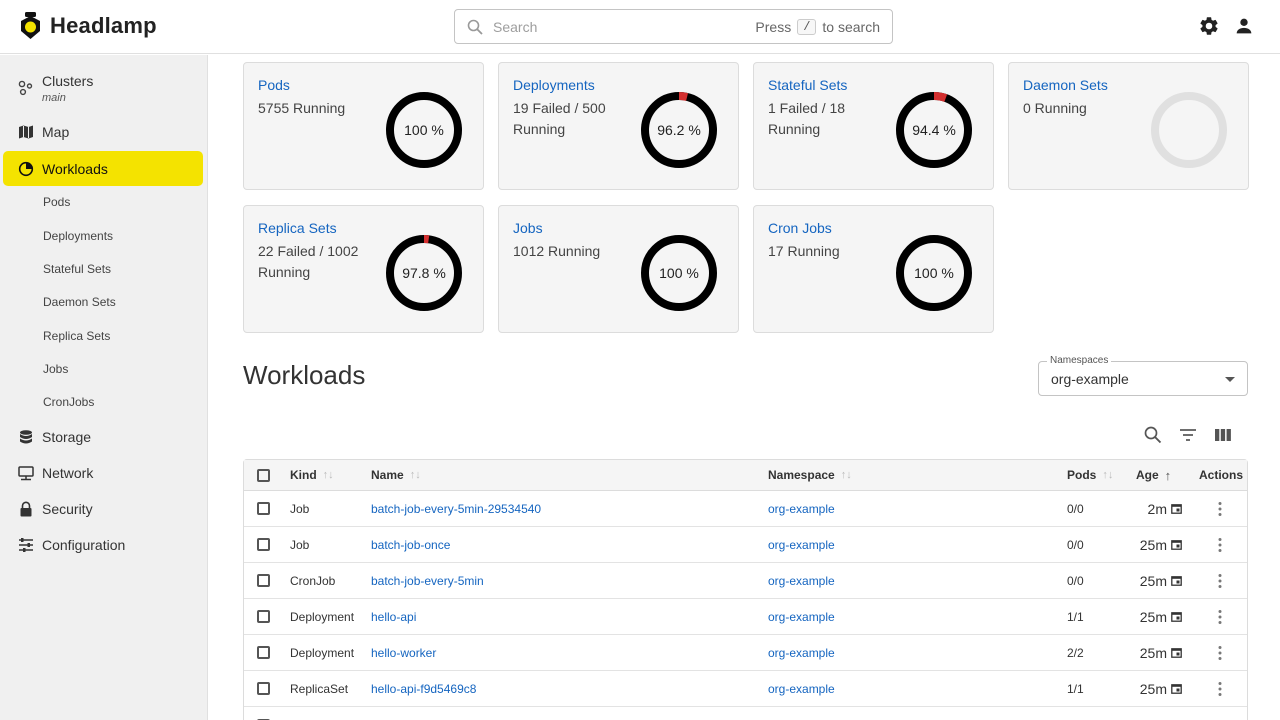  What do you see at coordinates (103, 168) in the screenshot?
I see `sidebar-item-workloads: Workloads` at bounding box center [103, 168].